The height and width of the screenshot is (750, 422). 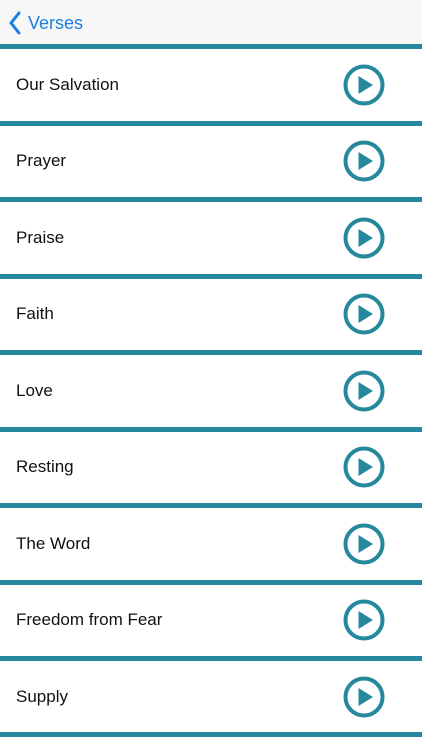 What do you see at coordinates (67, 84) in the screenshot?
I see `list-item-label: Our Salvation` at bounding box center [67, 84].